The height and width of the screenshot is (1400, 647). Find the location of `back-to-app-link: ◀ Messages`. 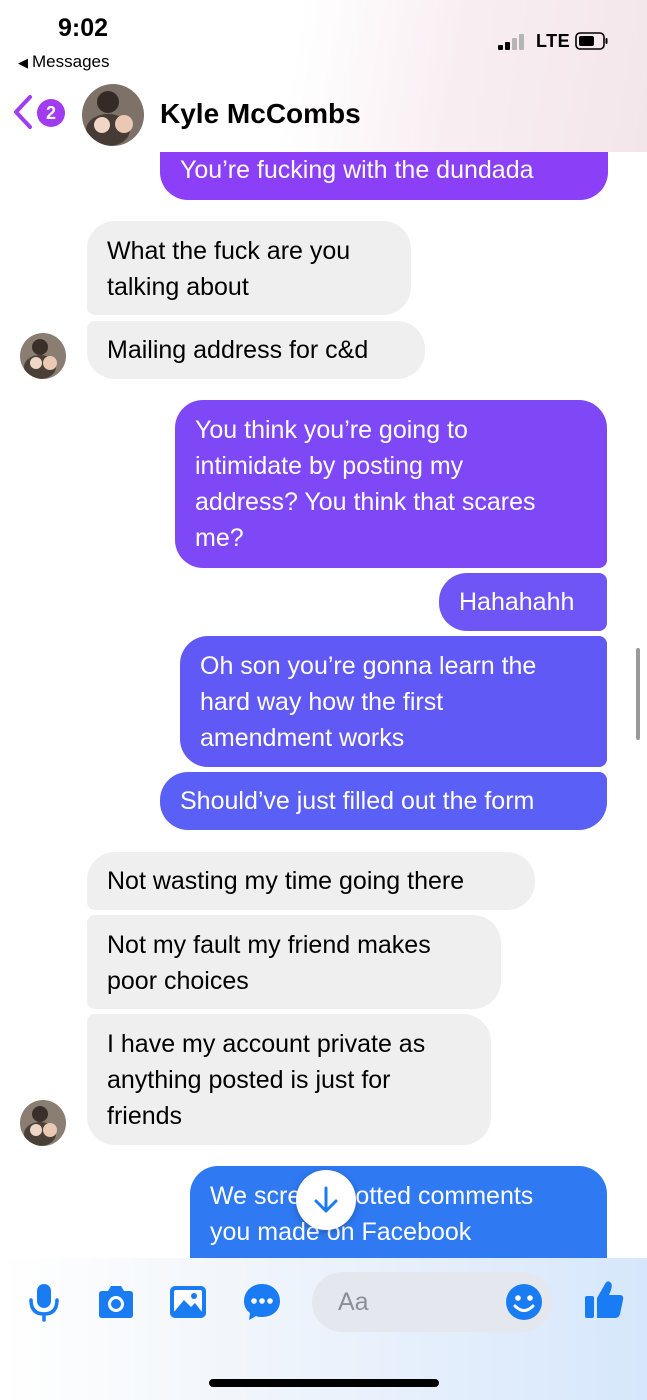

back-to-app-link: ◀ Messages is located at coordinates (63, 62).